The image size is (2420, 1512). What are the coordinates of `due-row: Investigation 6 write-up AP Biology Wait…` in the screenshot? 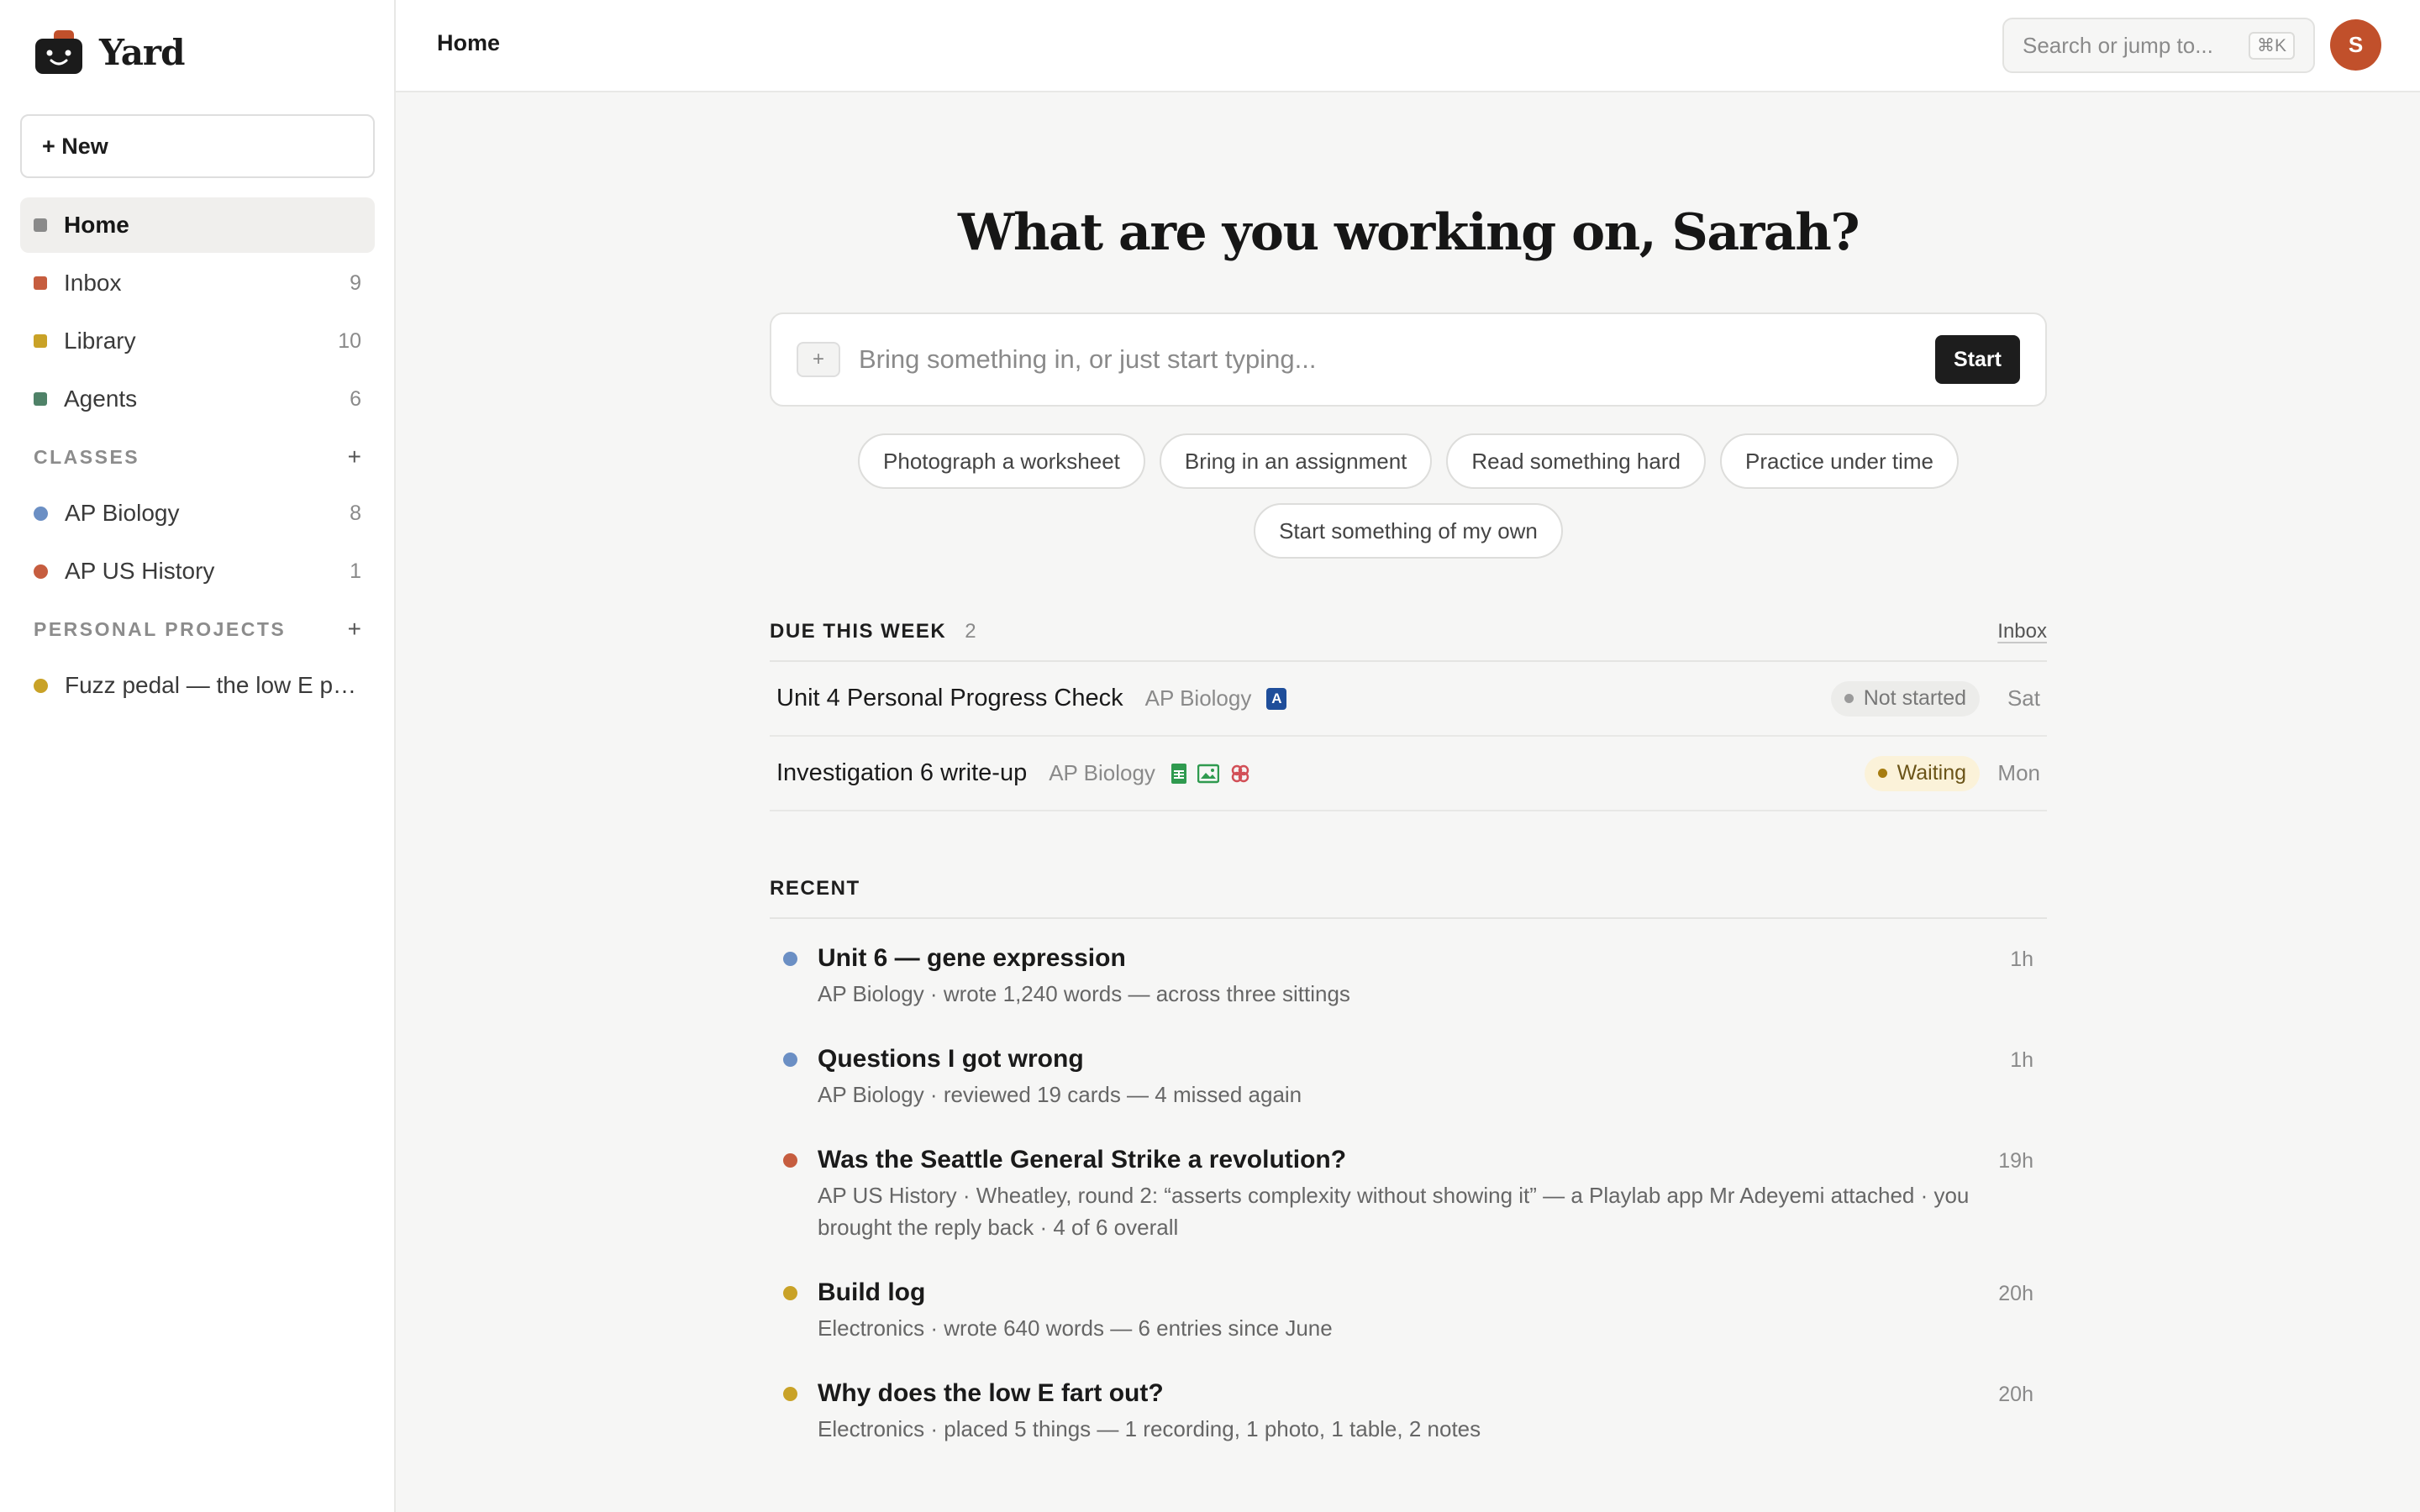 It's located at (1408, 774).